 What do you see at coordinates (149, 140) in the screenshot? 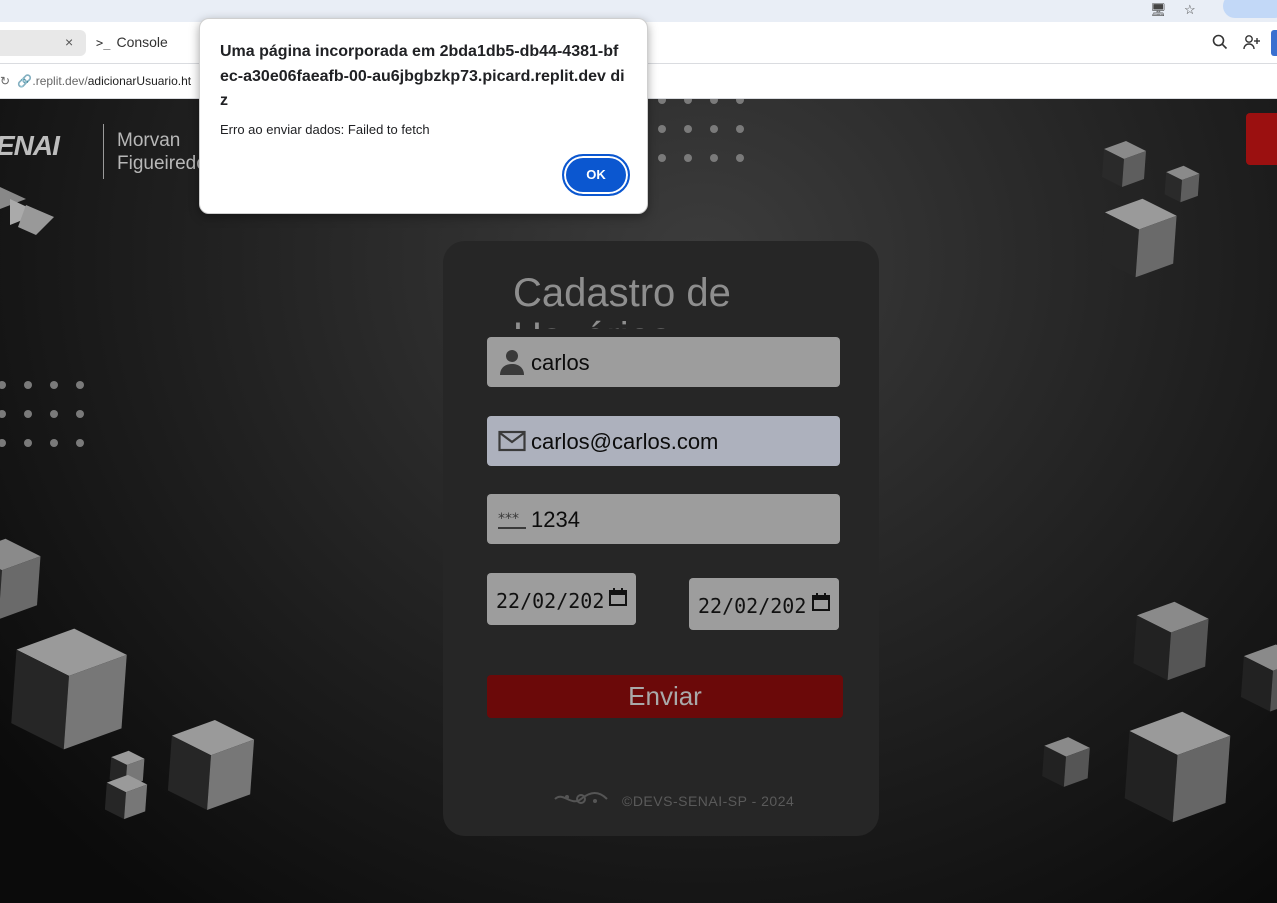
I see `school-name-line1: Morvan` at bounding box center [149, 140].